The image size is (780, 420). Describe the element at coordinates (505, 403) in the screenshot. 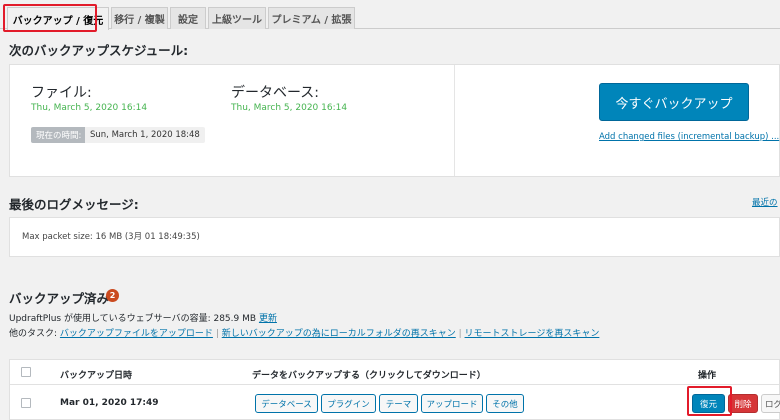

I see `download-others-button: その他` at that location.